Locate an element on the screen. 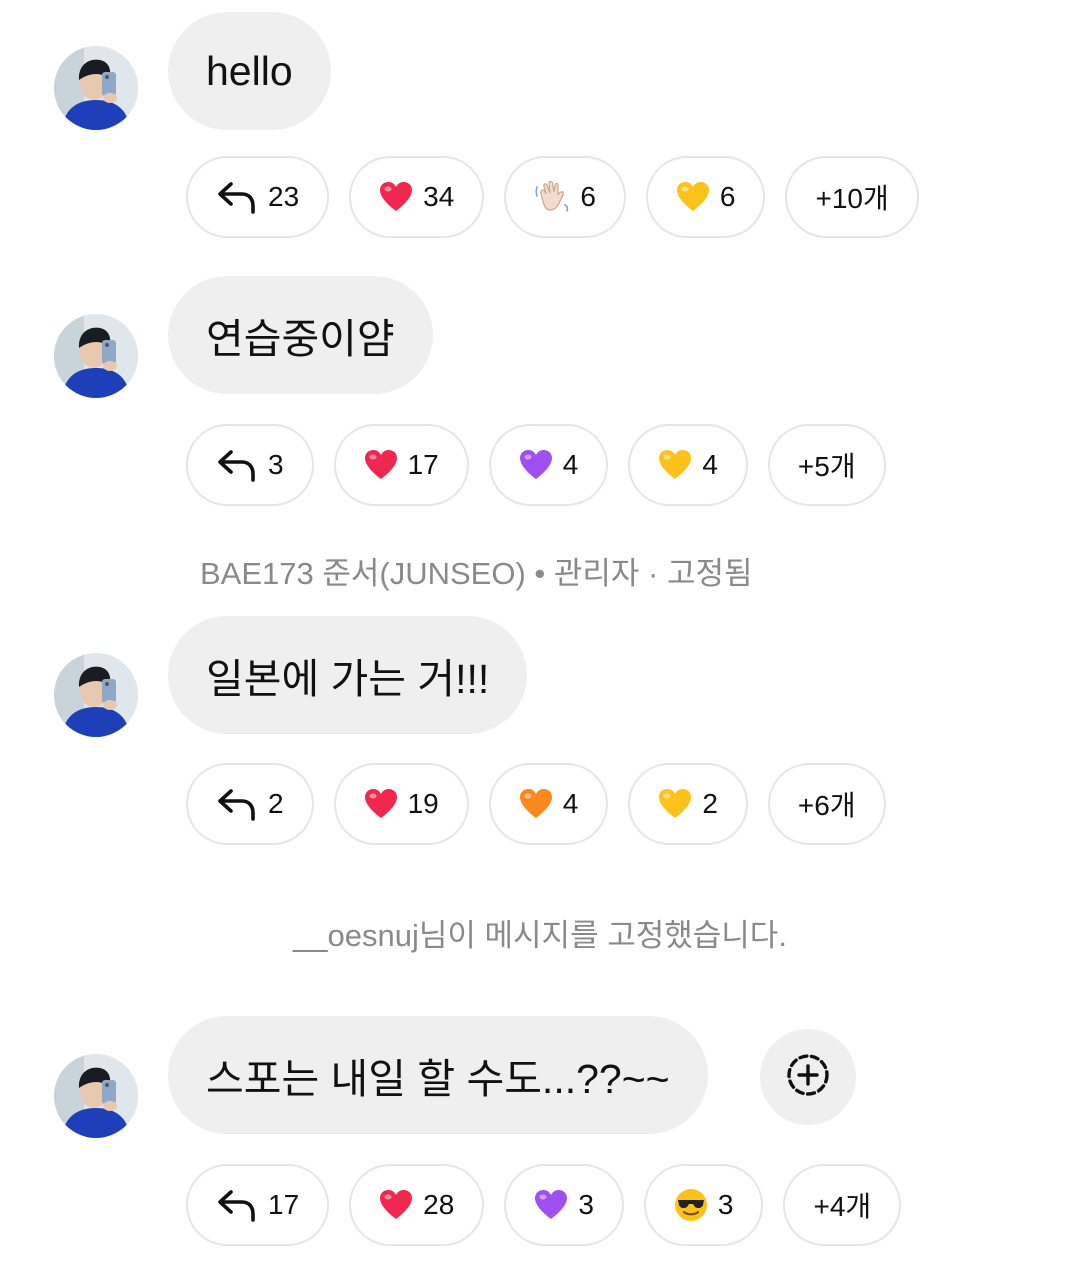 Image resolution: width=1080 pixels, height=1265 pixels. more-reactions-label: +4개 is located at coordinates (842, 1206).